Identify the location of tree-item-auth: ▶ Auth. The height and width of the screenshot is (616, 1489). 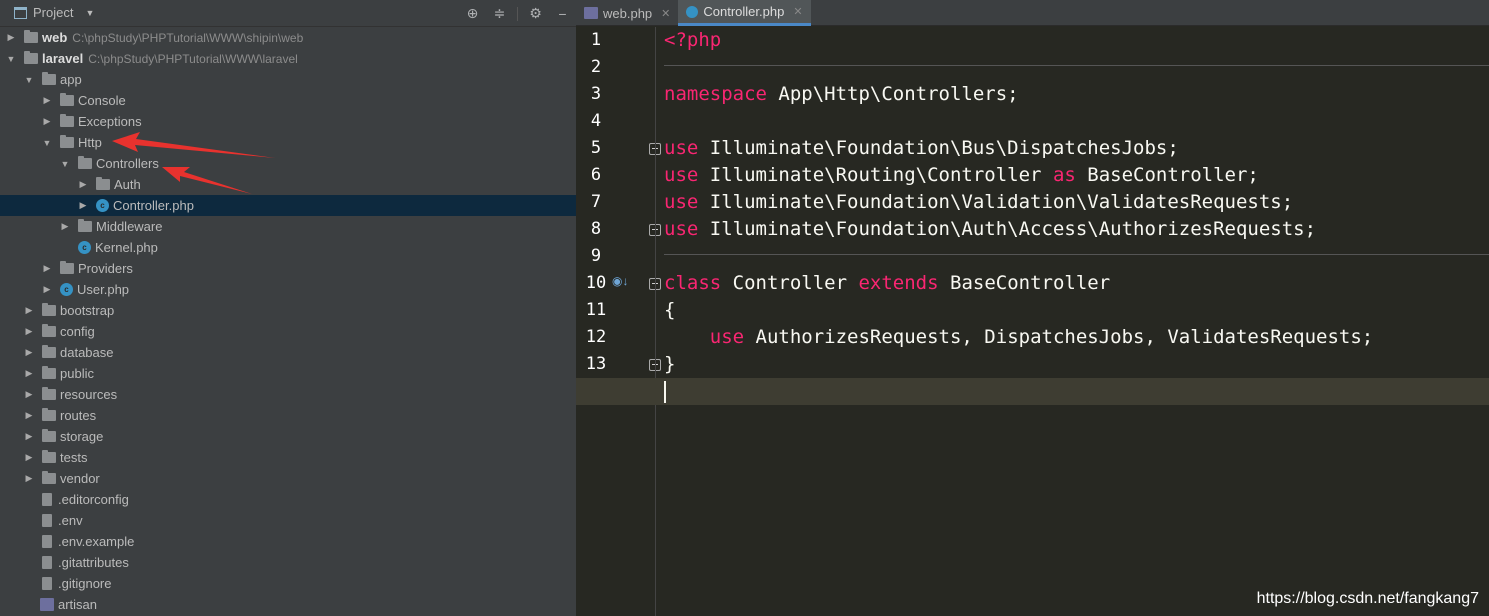
(288, 184).